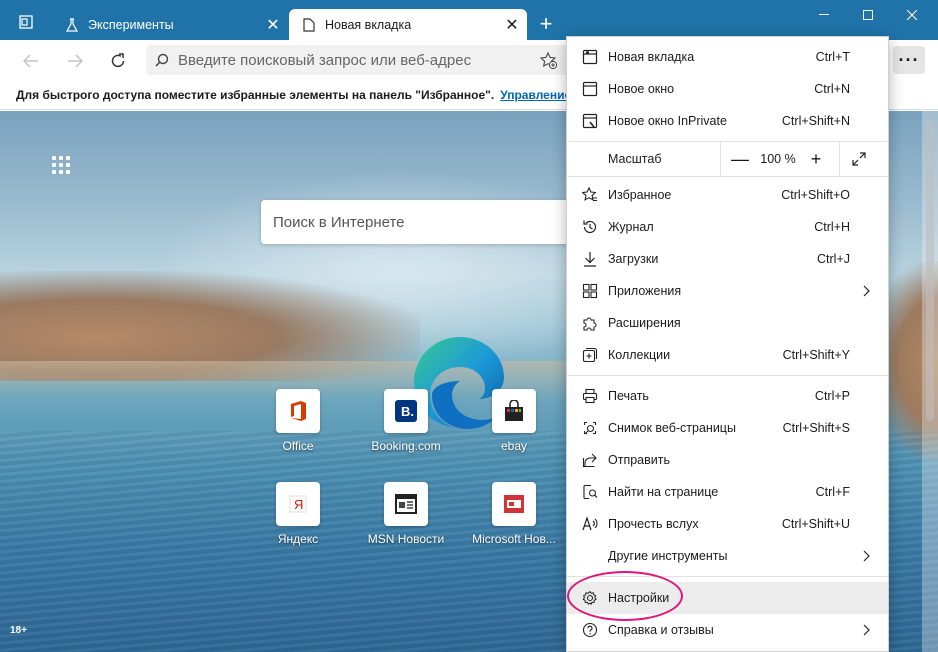 This screenshot has height=652, width=938. I want to click on menu-item-shortcut: Ctrl+Shift+Y, so click(816, 355).